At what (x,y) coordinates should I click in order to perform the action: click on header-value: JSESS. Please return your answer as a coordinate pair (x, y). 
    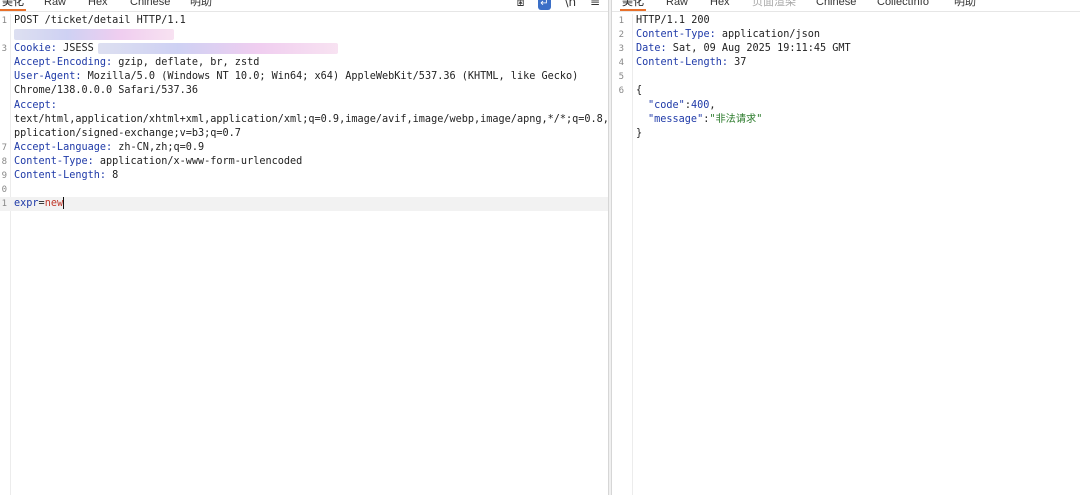
    Looking at the image, I should click on (75, 49).